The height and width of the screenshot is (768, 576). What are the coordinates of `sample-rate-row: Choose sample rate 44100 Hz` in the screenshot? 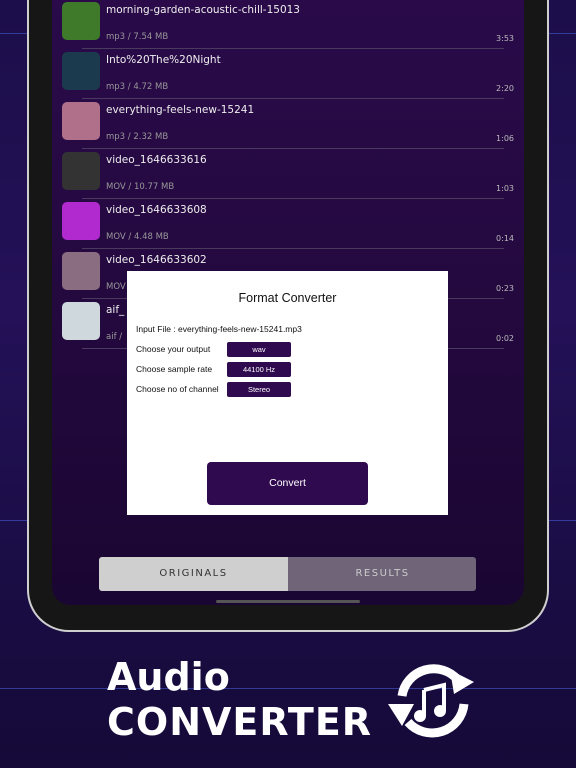 It's located at (286, 369).